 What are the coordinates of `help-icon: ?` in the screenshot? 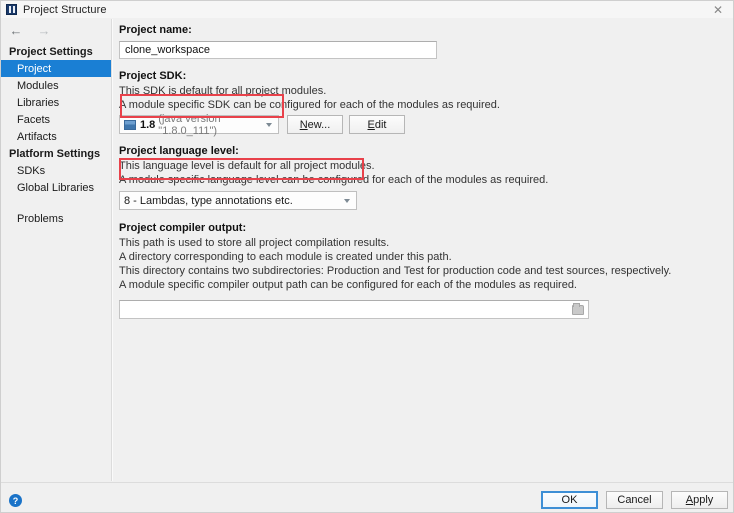 It's located at (15, 500).